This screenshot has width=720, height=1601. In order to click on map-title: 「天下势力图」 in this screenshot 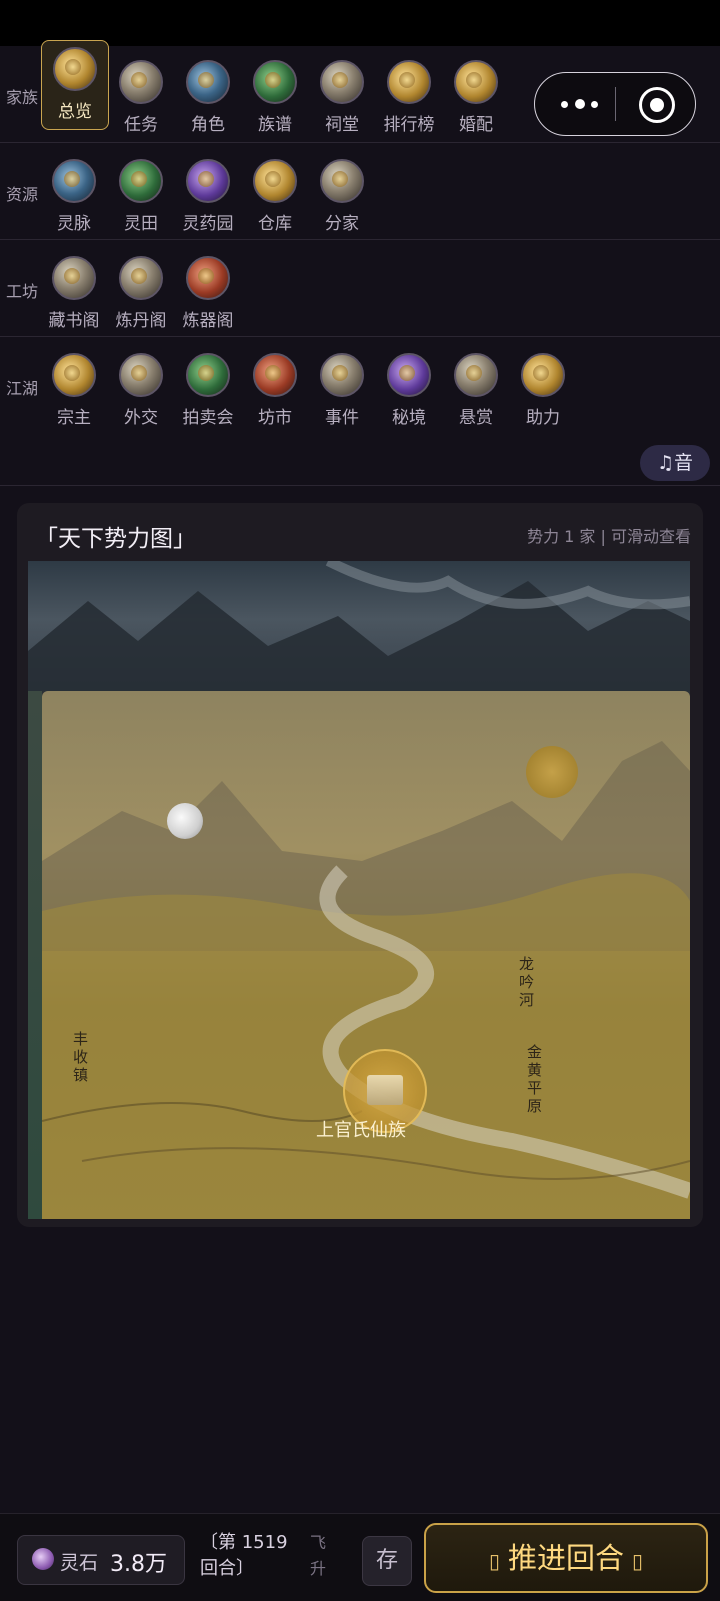, I will do `click(115, 539)`.